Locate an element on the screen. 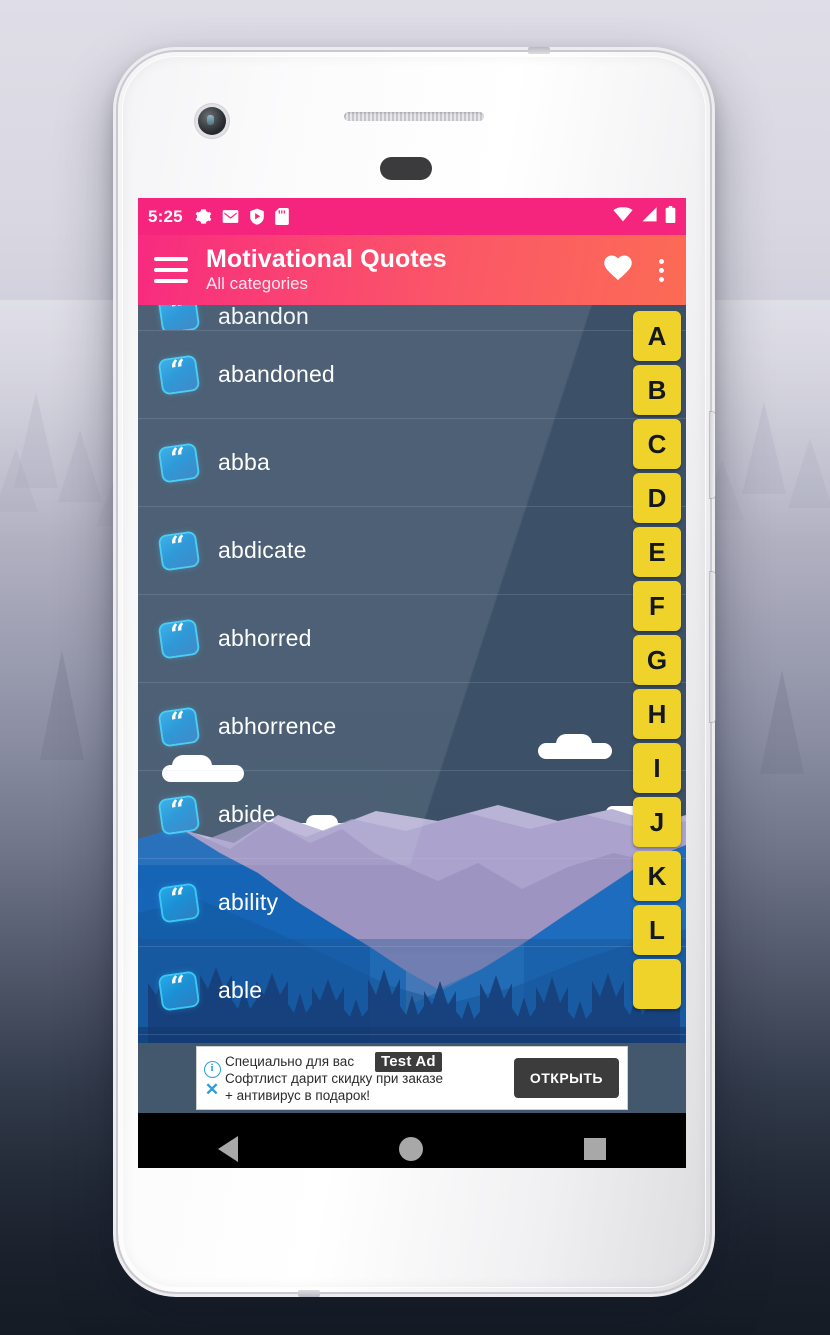 The width and height of the screenshot is (830, 1335). list-item: “ abdicate is located at coordinates (412, 551).